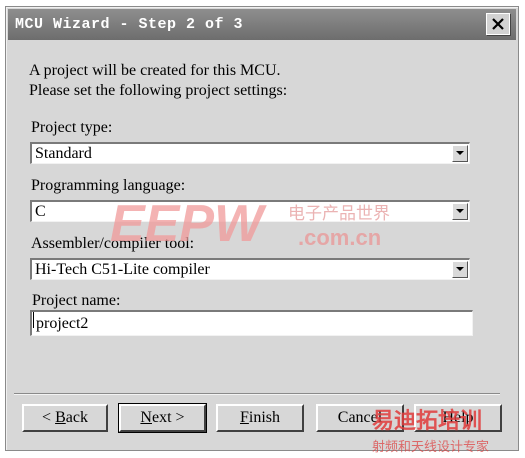 This screenshot has height=458, width=525. I want to click on next-button: Next >, so click(162, 418).